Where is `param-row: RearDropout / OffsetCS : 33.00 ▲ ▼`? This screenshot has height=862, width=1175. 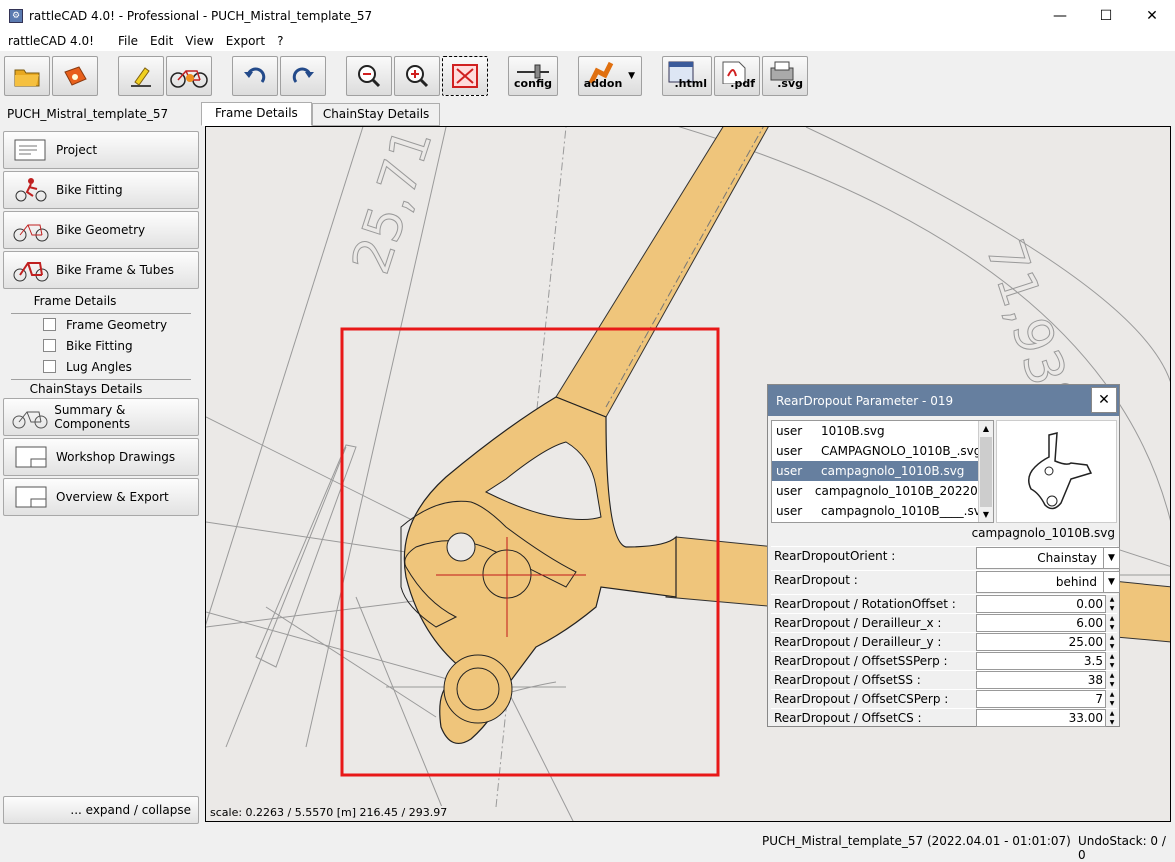
param-row: RearDropout / OffsetCS : 33.00 ▲ ▼ is located at coordinates (944, 717).